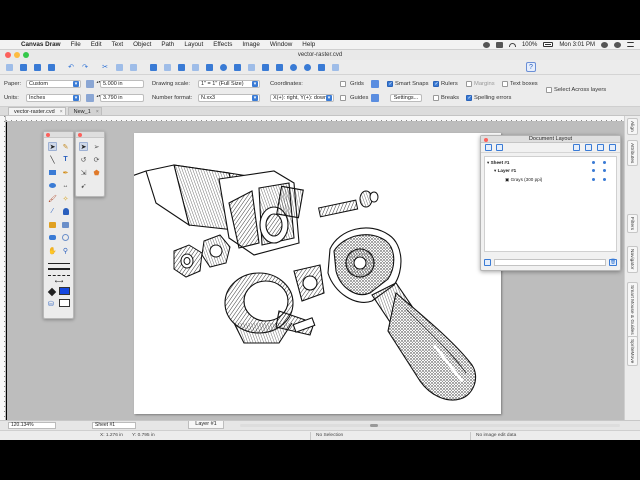 The image size is (640, 480). I want to click on notification-center-icon, so click(630, 44).